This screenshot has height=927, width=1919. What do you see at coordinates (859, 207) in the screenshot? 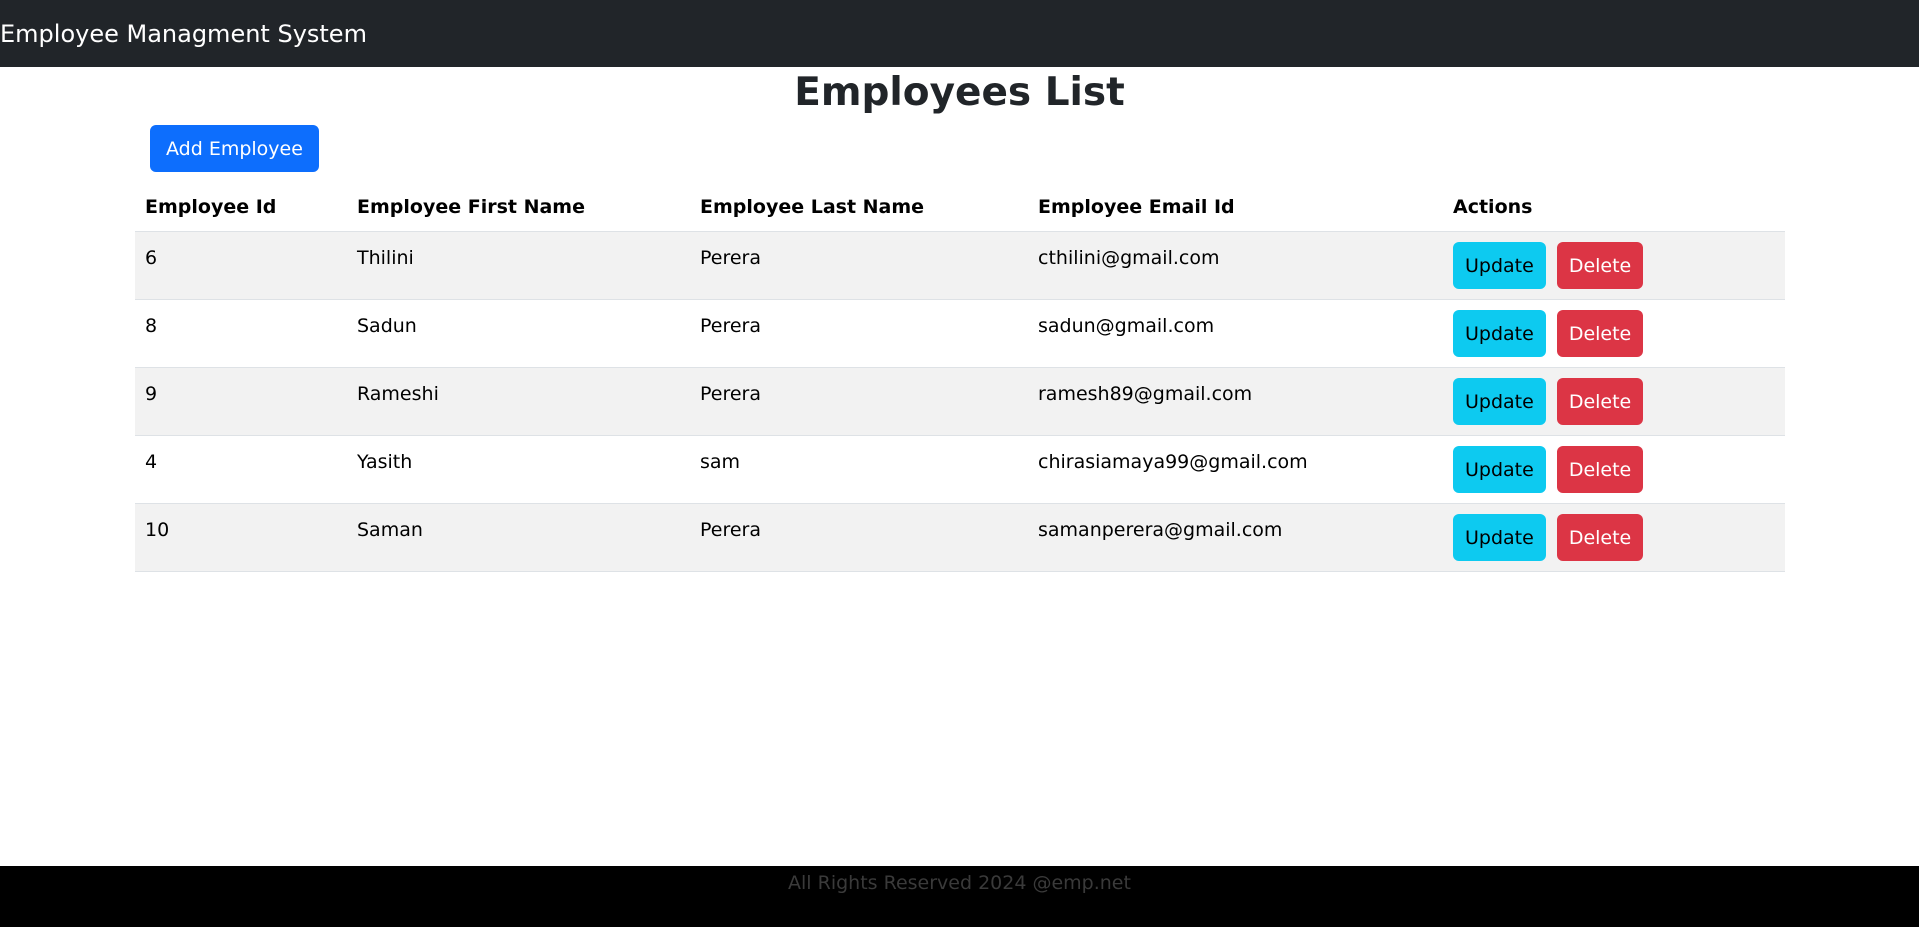
I see `header-last-name: Employee Last Name` at bounding box center [859, 207].